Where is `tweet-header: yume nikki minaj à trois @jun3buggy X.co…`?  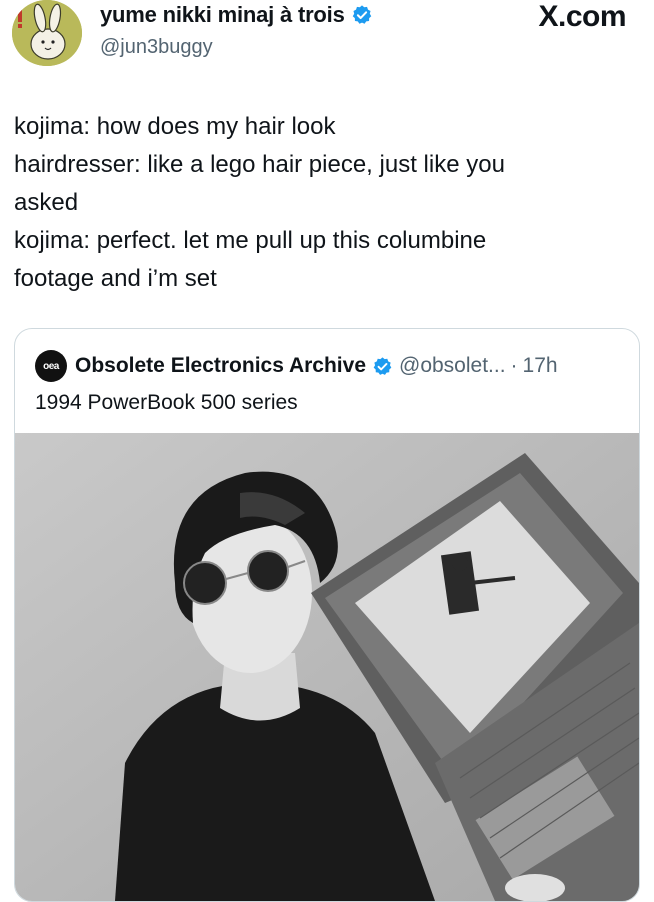
tweet-header: yume nikki minaj à trois @jun3buggy X.co… is located at coordinates (327, 40).